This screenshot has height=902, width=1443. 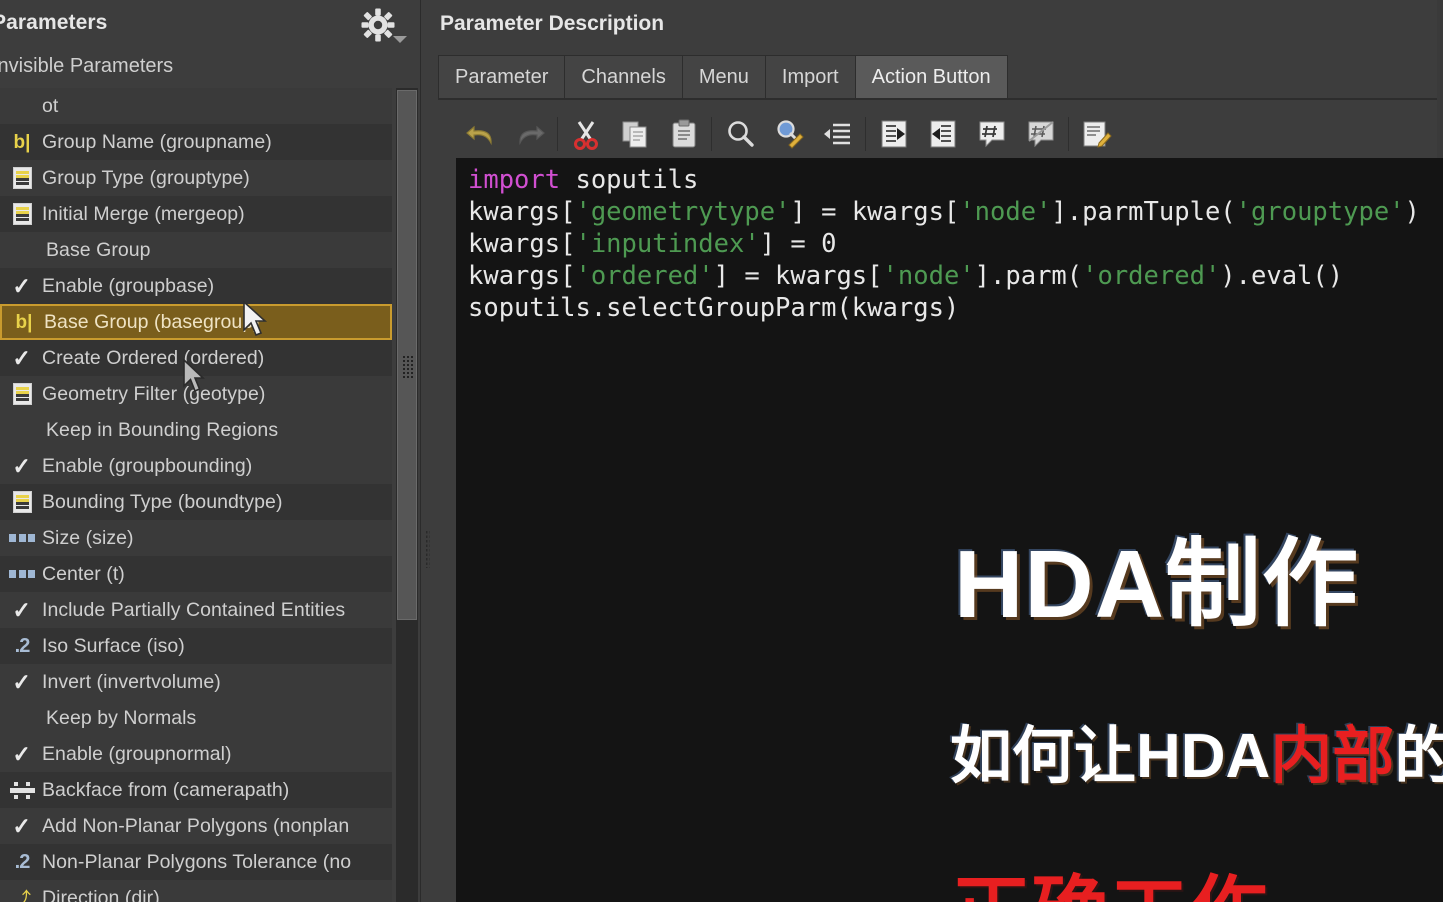 What do you see at coordinates (809, 77) in the screenshot?
I see `tab-import: Import` at bounding box center [809, 77].